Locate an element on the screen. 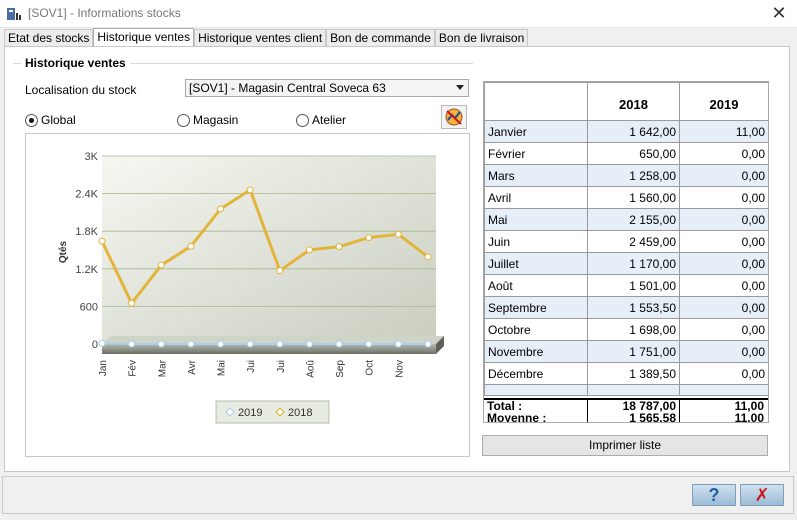  location-select: [SOV1] - Magasin Central Soveca 63 is located at coordinates (327, 88).